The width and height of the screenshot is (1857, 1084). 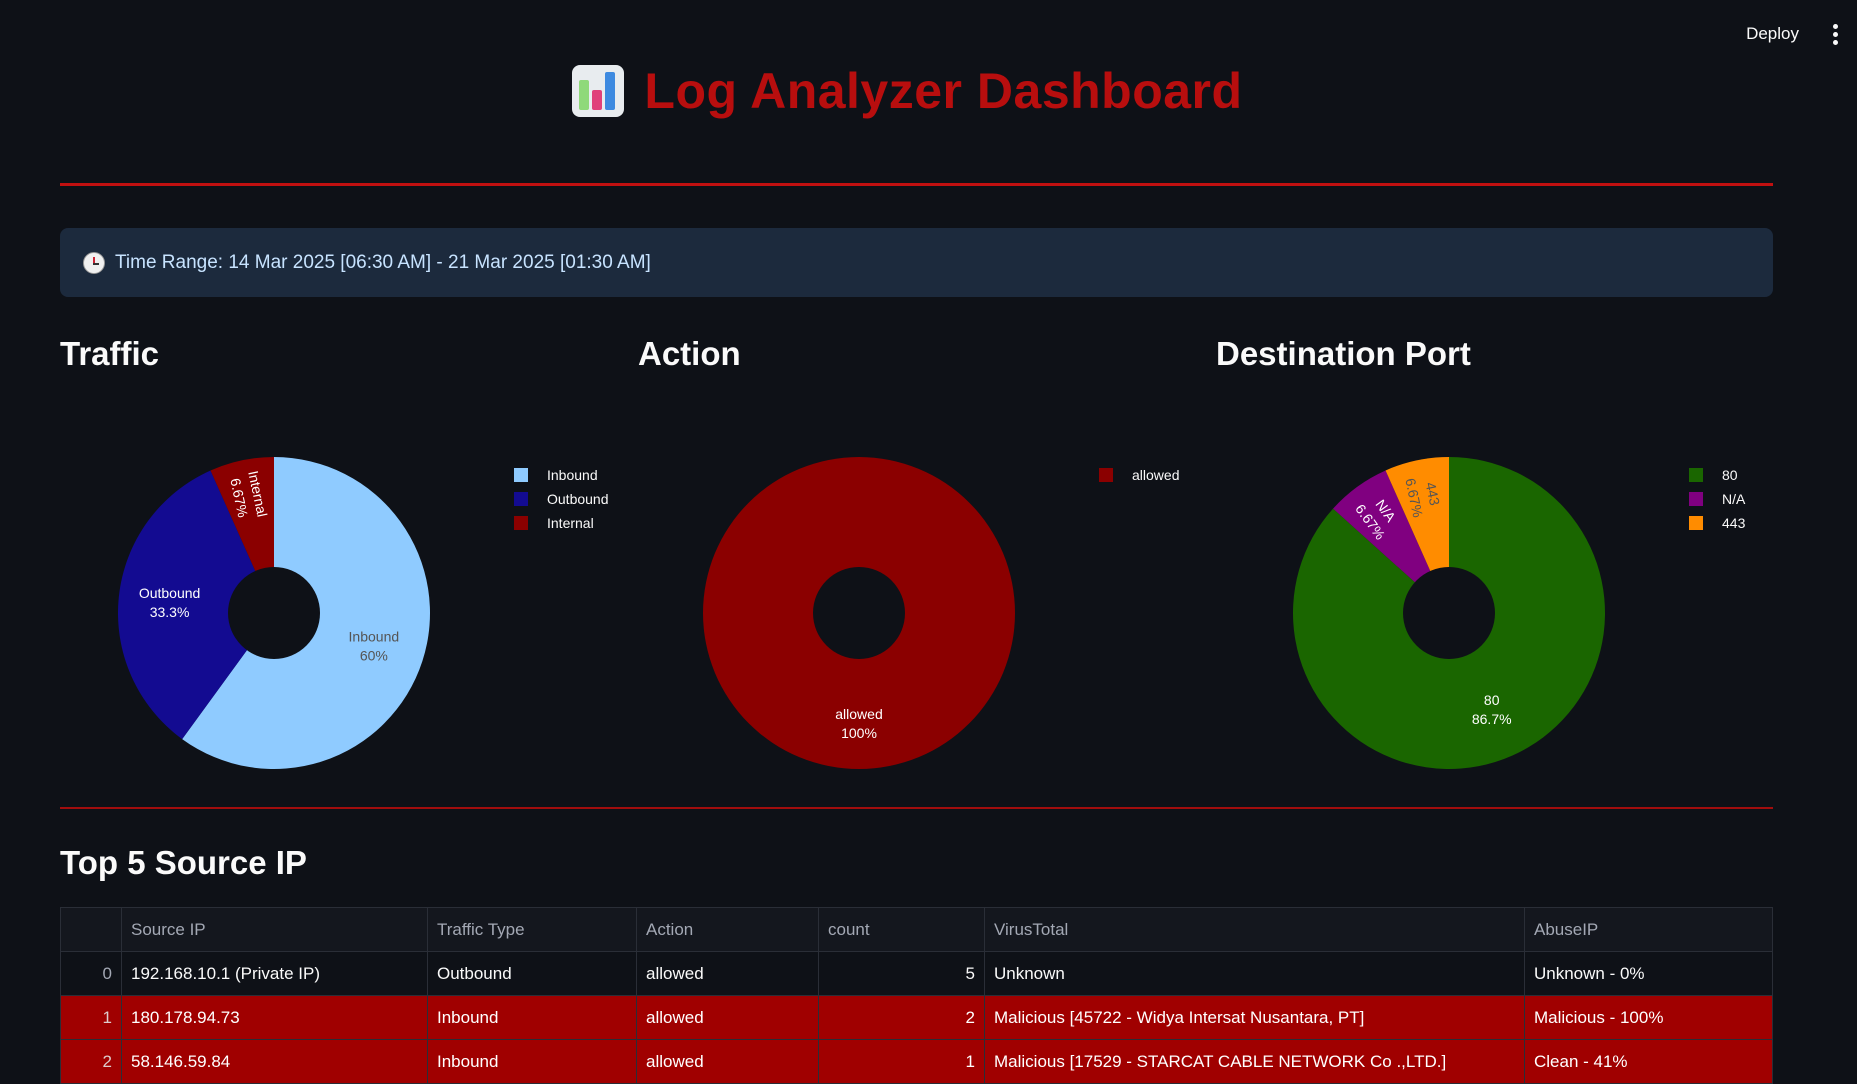 What do you see at coordinates (1343, 353) in the screenshot?
I see `destination-port-title: Destination Port` at bounding box center [1343, 353].